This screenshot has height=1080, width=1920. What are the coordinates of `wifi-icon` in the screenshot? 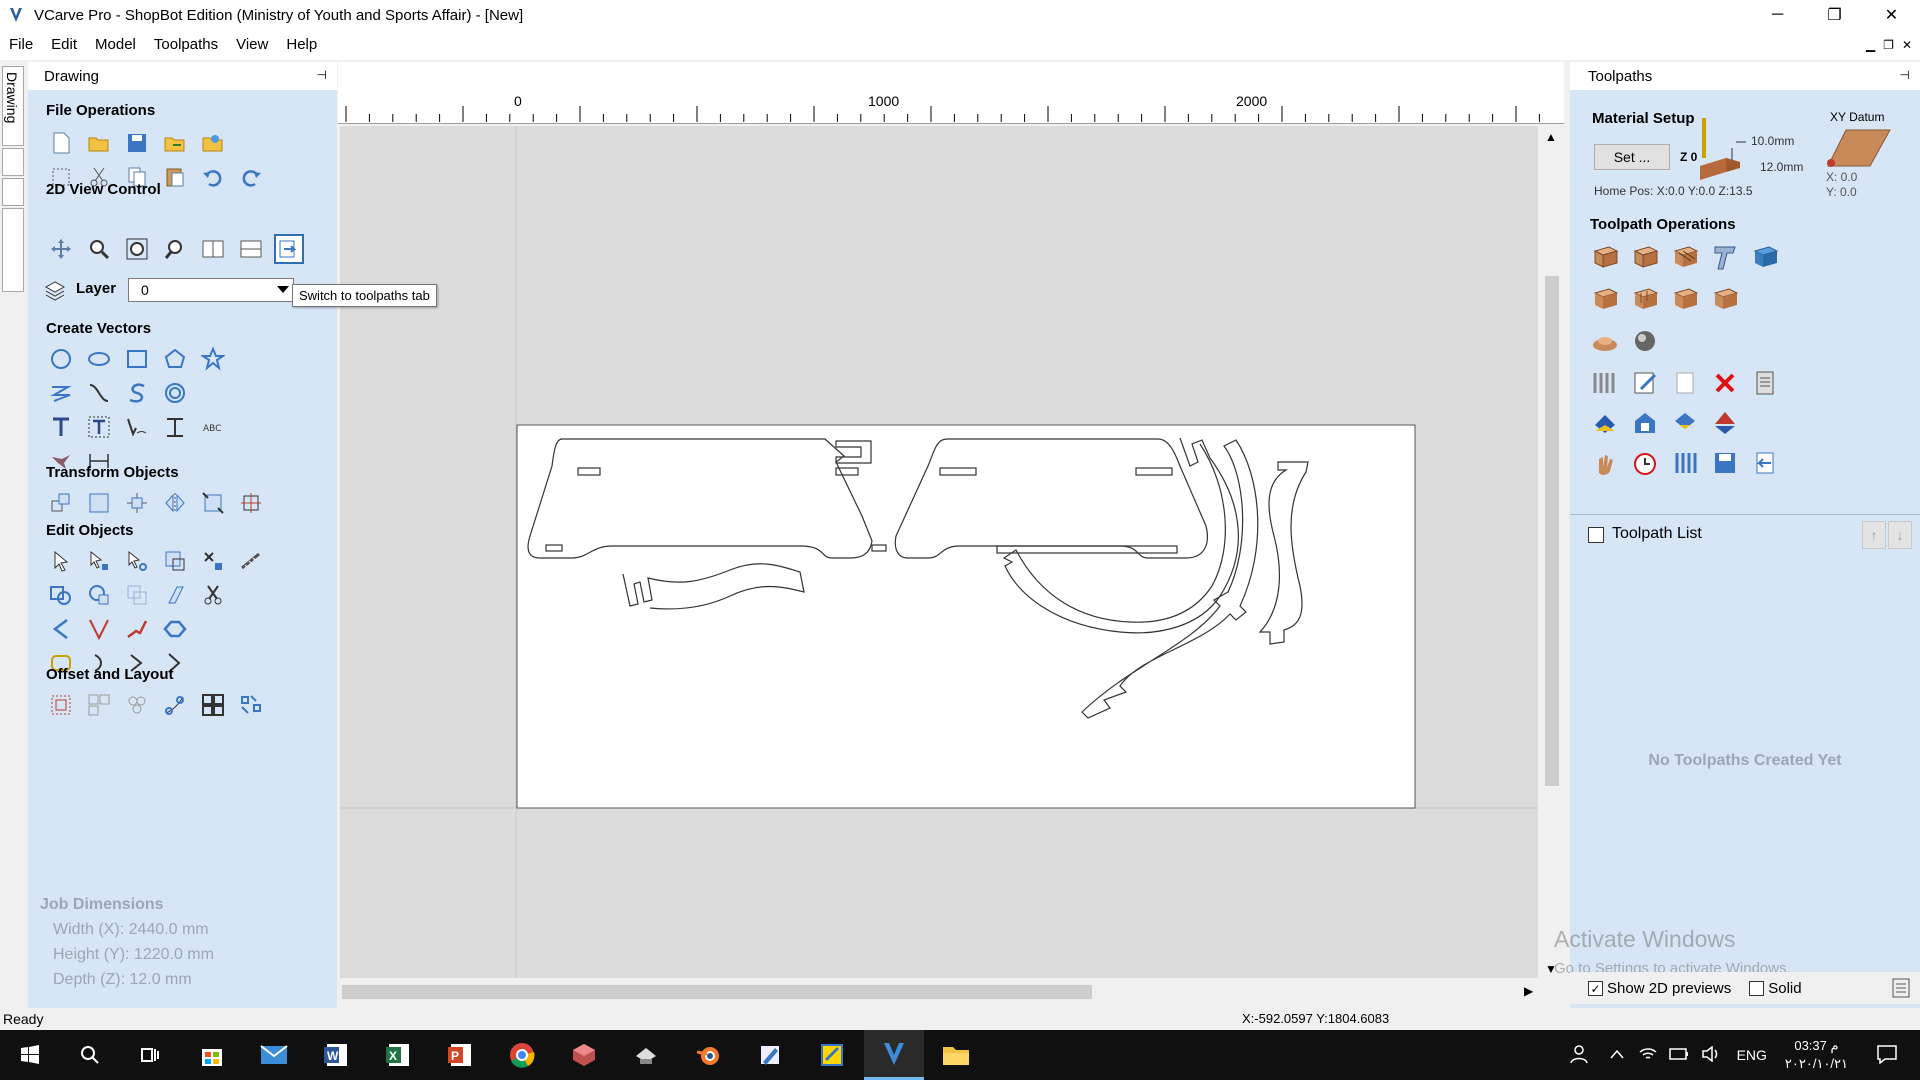 It's located at (1648, 1055).